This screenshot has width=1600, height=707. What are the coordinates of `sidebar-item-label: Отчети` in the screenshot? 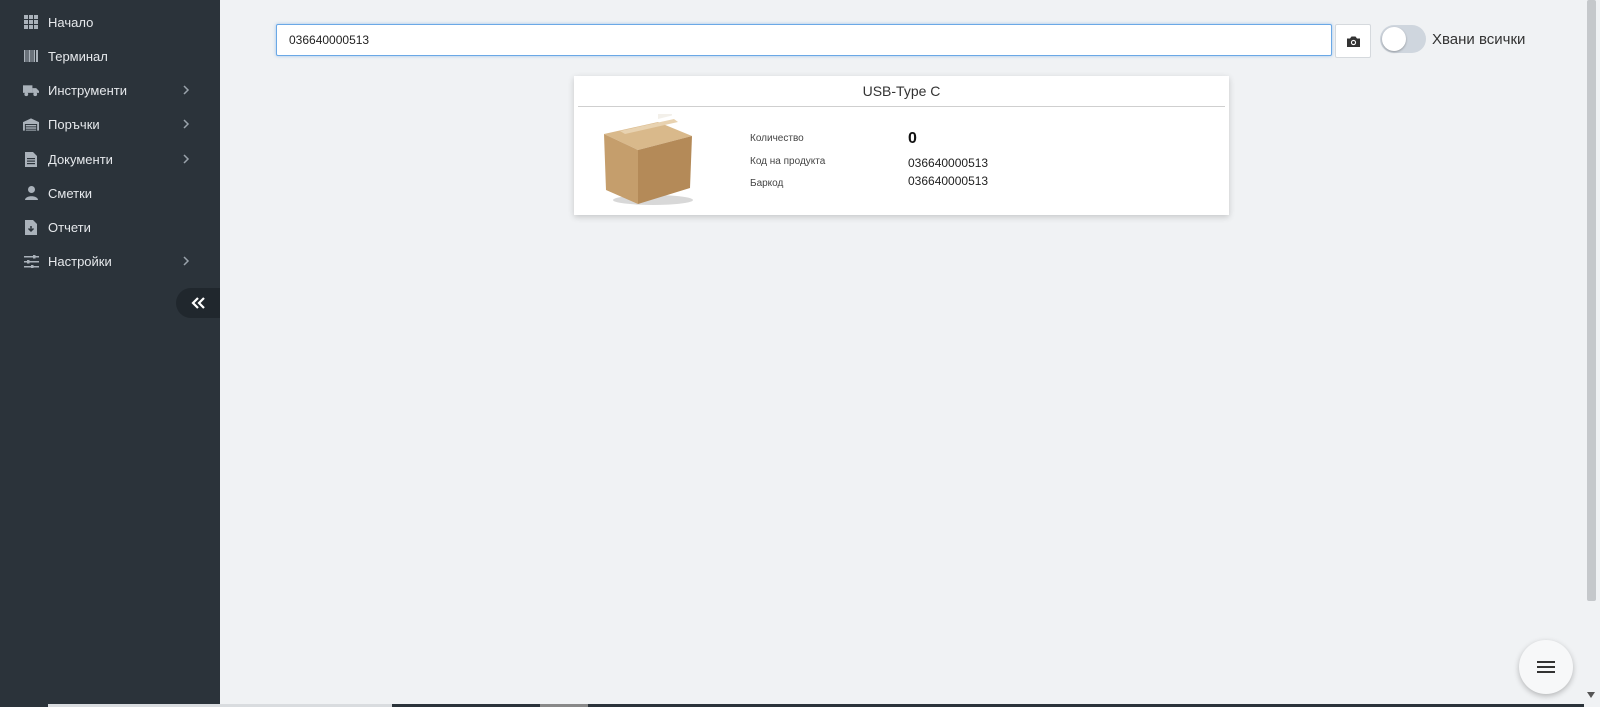 It's located at (69, 227).